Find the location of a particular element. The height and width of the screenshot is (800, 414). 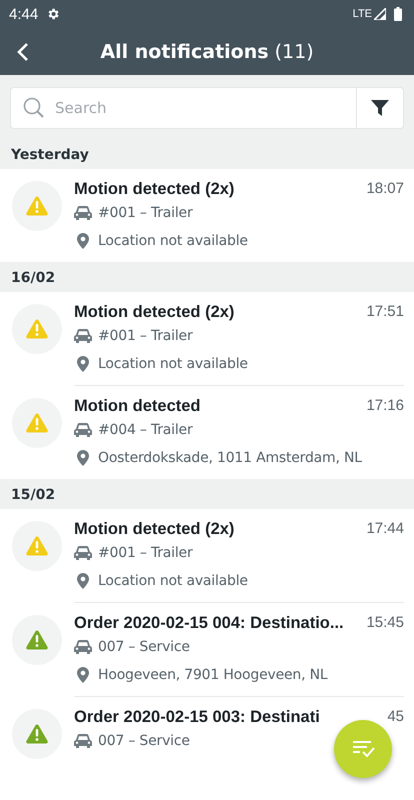

notification-time: 18:07 is located at coordinates (385, 189).